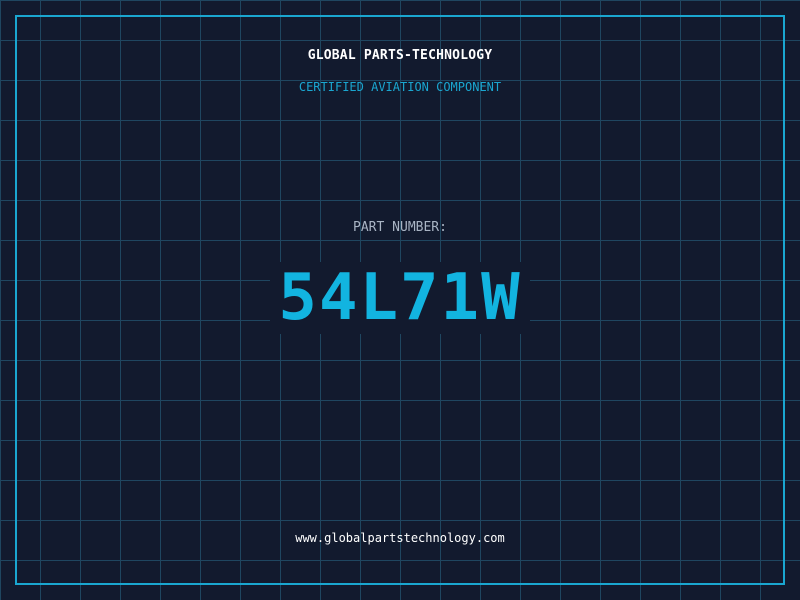  I want to click on part-number-label: PART NUMBER:, so click(400, 227).